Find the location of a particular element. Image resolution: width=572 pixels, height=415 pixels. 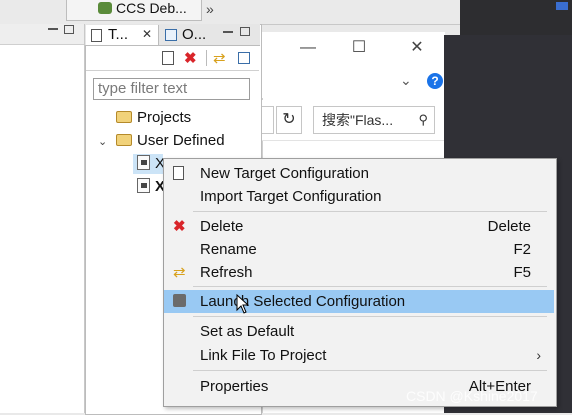

menu-item-label: Rename is located at coordinates (228, 249).